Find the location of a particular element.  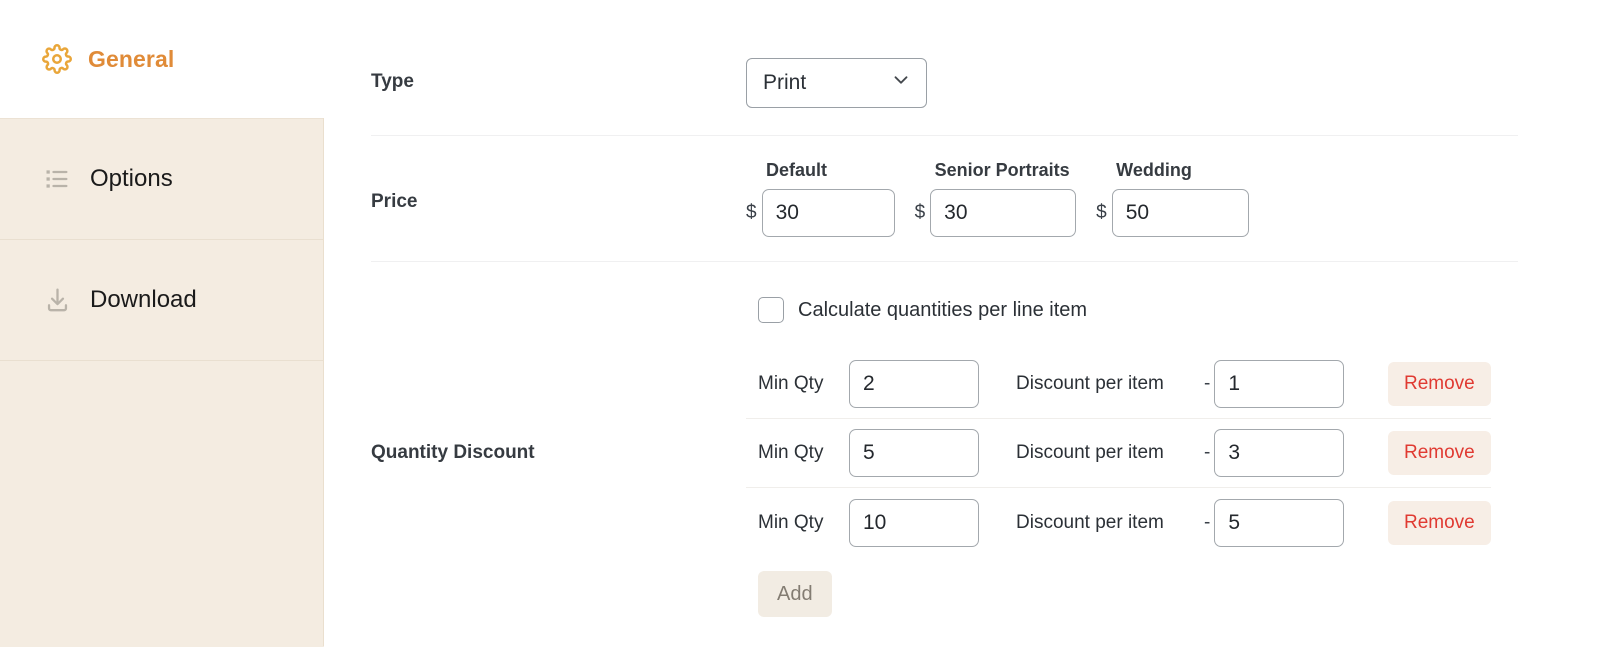

price-input-wedding is located at coordinates (1180, 213).